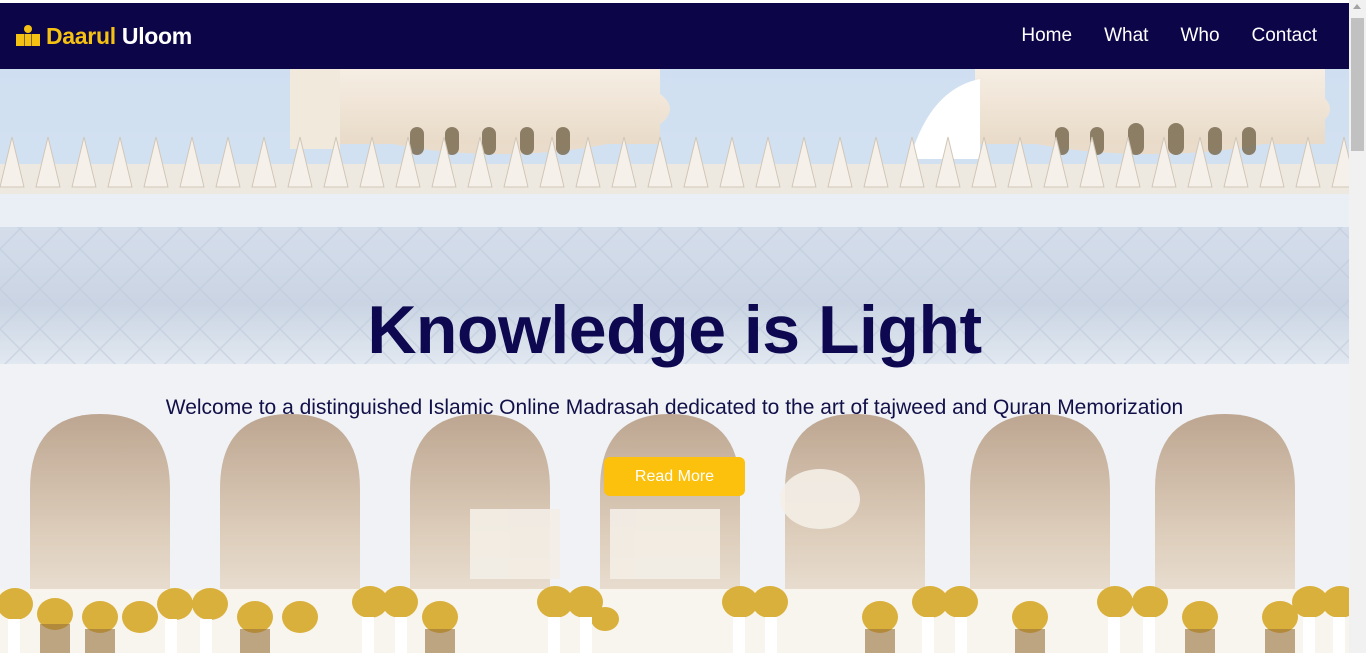 This screenshot has height=653, width=1366. What do you see at coordinates (1126, 36) in the screenshot?
I see `nav-what-link: What` at bounding box center [1126, 36].